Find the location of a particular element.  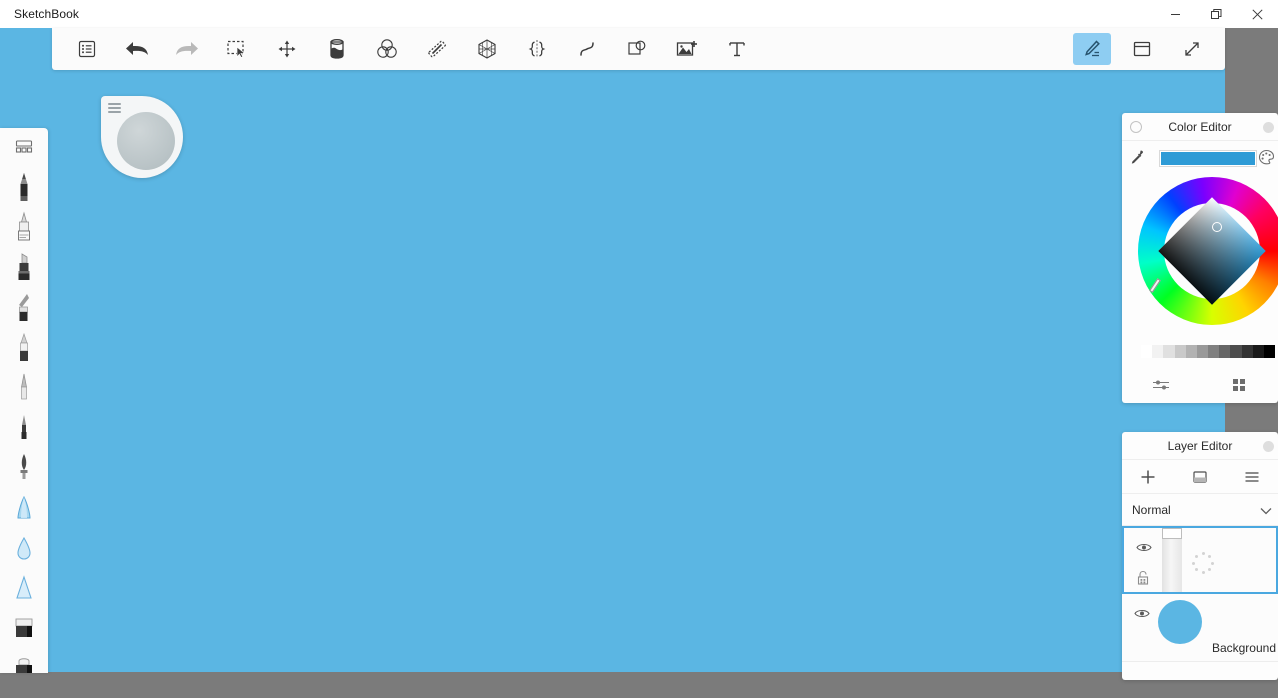

color-editor-close-dot-icon is located at coordinates (1268, 127).